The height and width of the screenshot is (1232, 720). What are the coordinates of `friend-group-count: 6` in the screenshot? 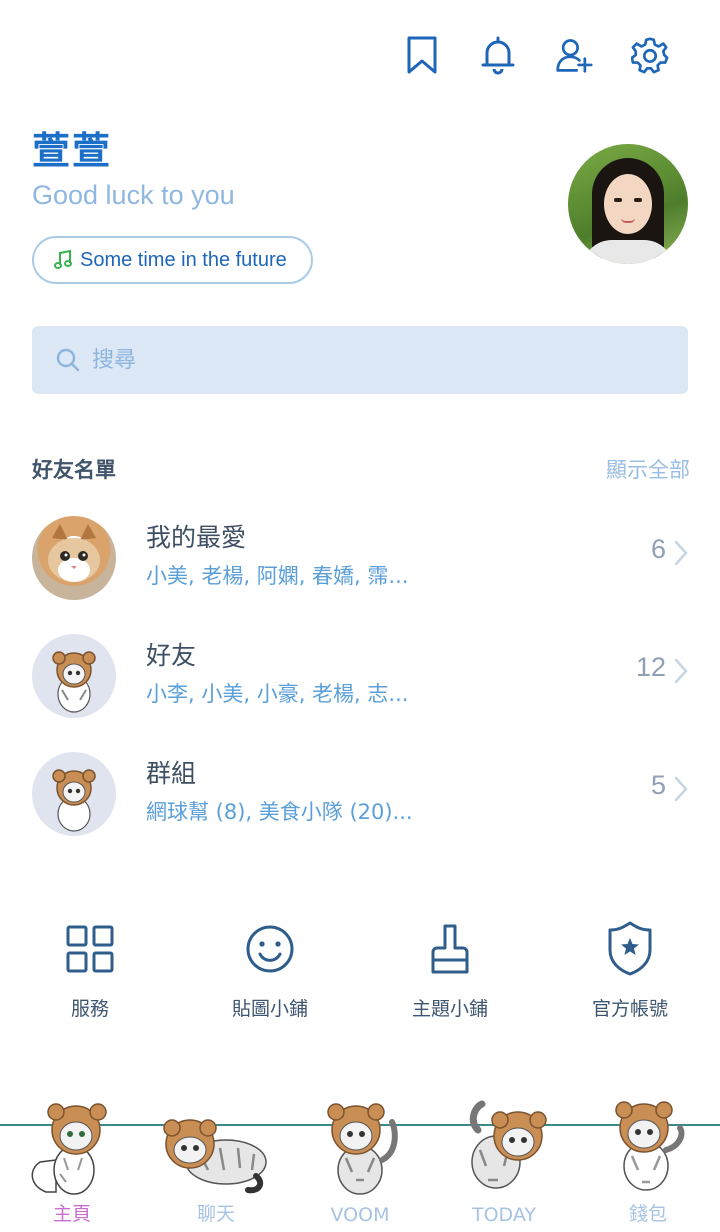 It's located at (658, 549).